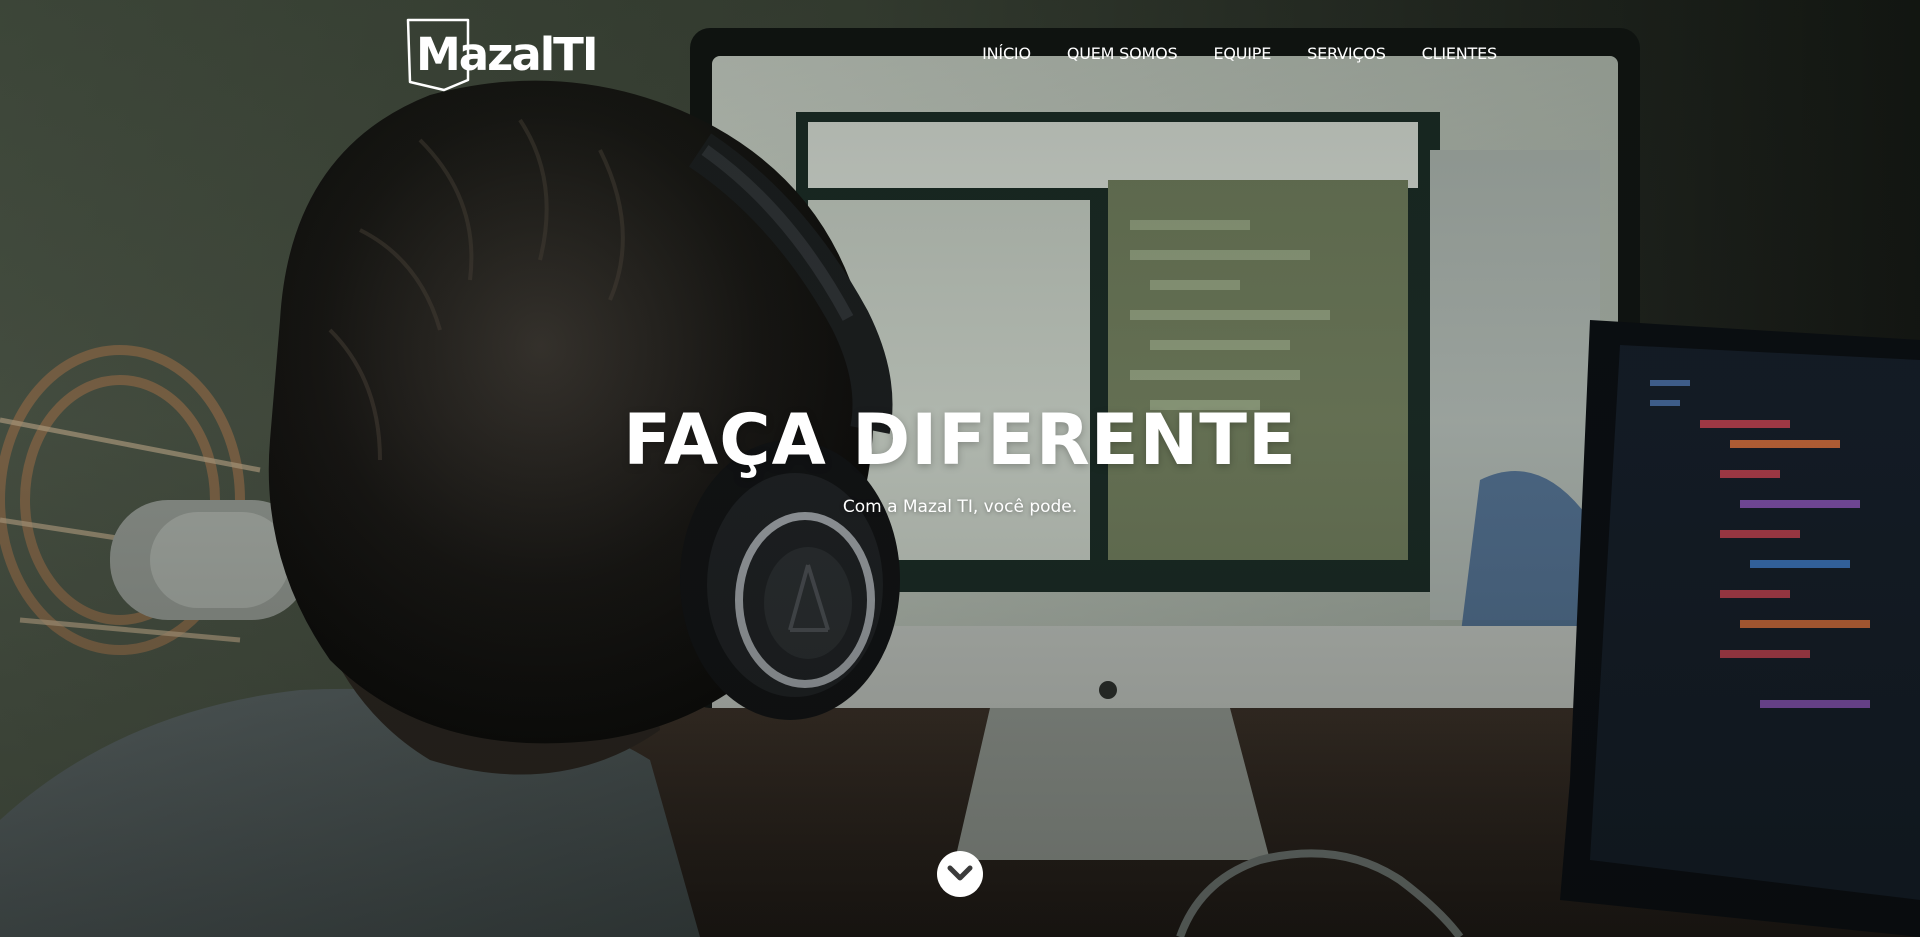 Image resolution: width=1920 pixels, height=937 pixels. I want to click on chevron-down-icon, so click(960, 873).